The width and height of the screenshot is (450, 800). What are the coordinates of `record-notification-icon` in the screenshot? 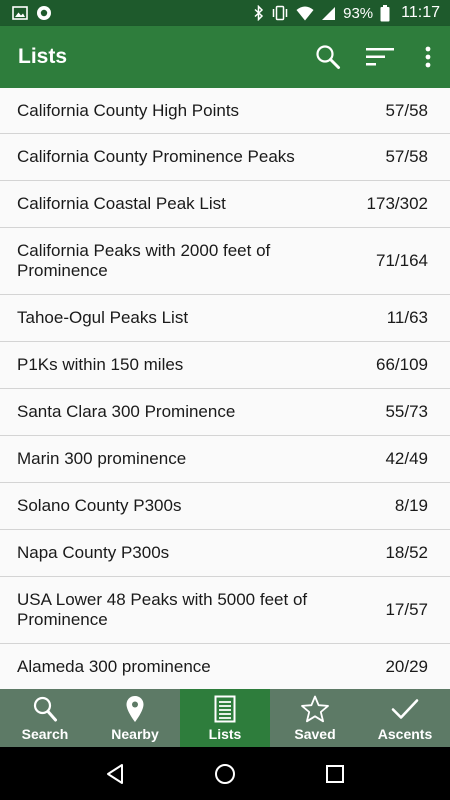 It's located at (44, 13).